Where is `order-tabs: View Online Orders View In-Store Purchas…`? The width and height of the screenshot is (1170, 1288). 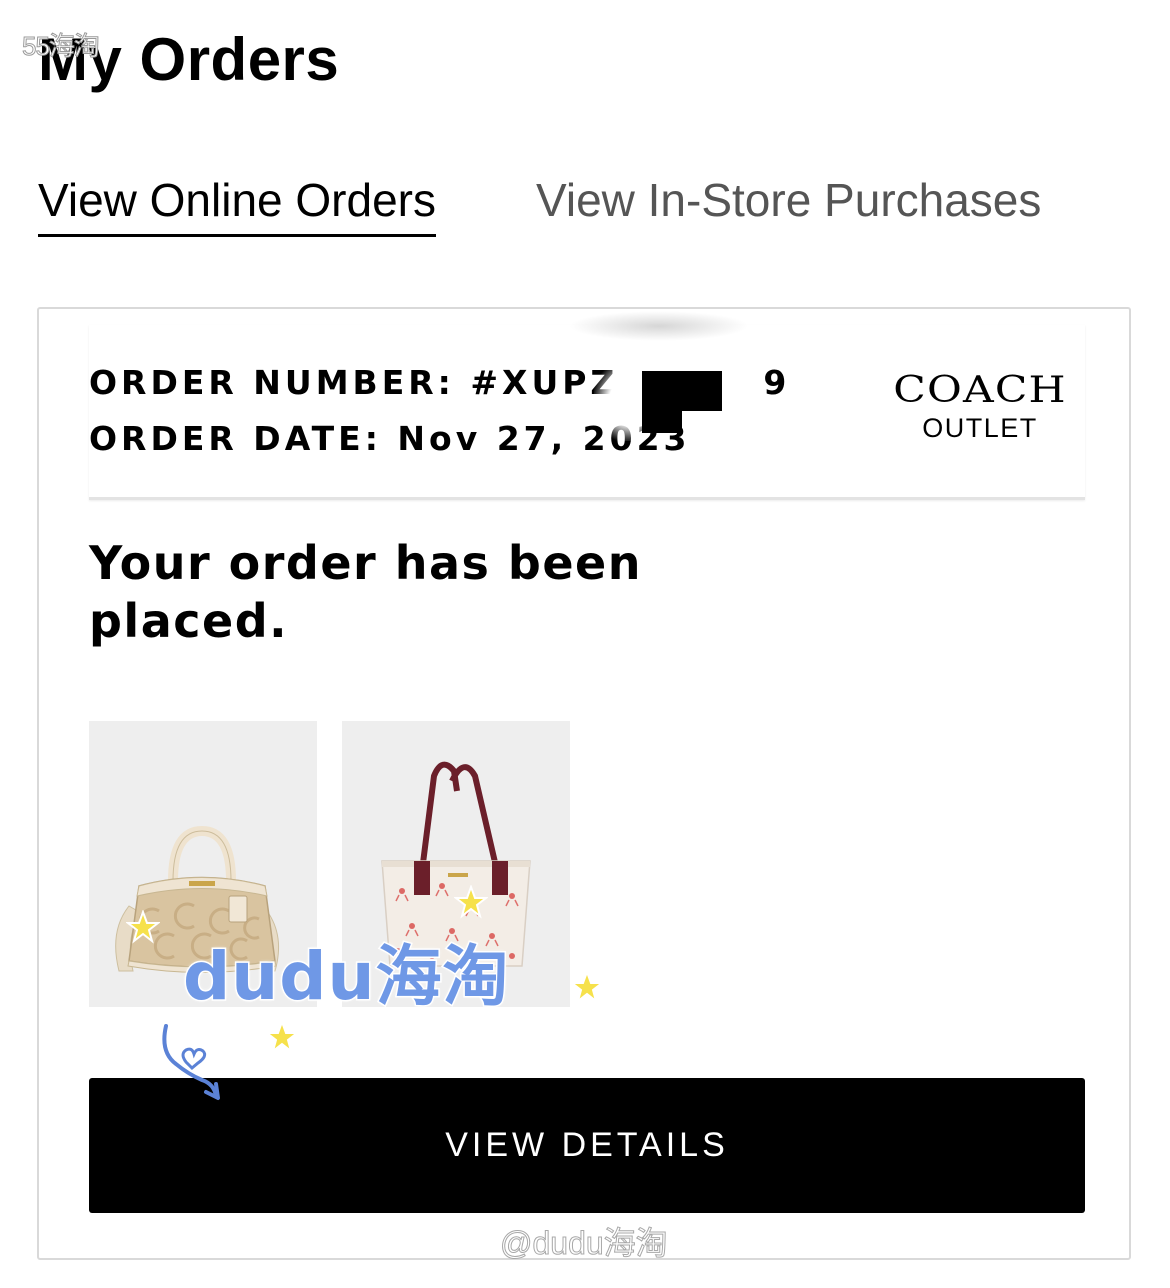
order-tabs: View Online Orders View In-Store Purchas… is located at coordinates (588, 205).